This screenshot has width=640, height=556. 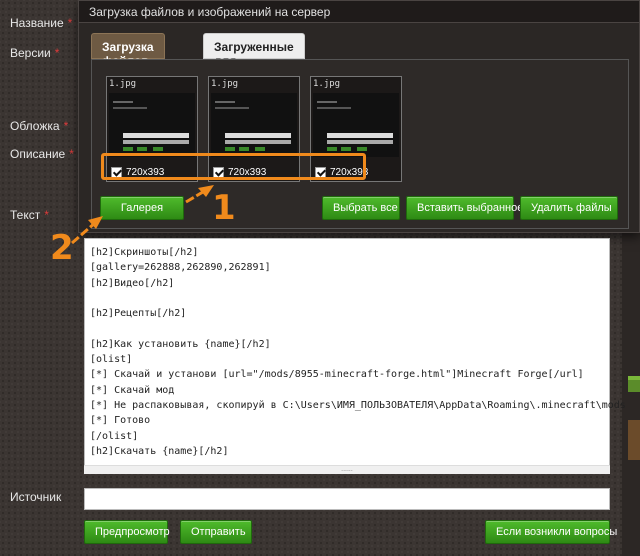 I want to click on dirt-block-decoration, so click(x=634, y=440).